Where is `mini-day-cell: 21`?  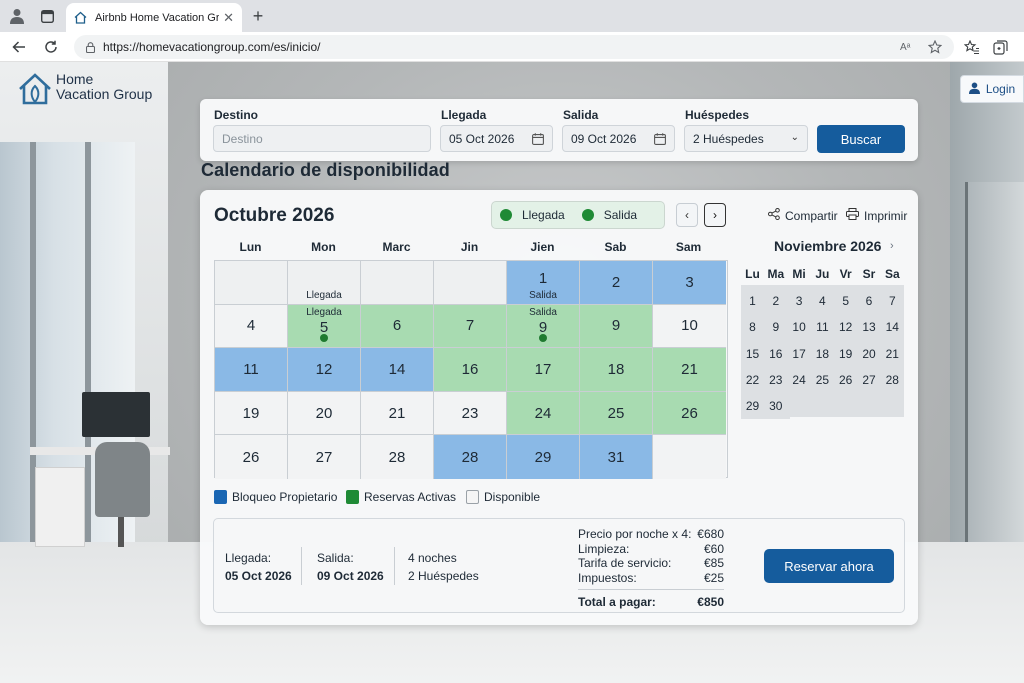 mini-day-cell: 21 is located at coordinates (892, 354).